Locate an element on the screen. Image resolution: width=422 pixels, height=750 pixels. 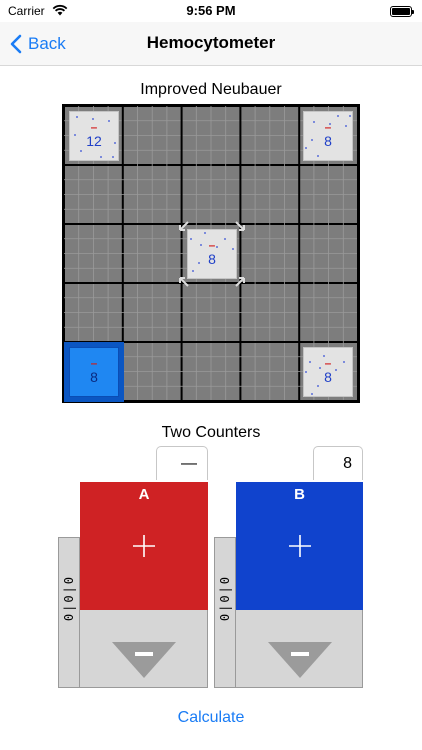
corner-square-bottom-right: – 8 is located at coordinates (328, 372).